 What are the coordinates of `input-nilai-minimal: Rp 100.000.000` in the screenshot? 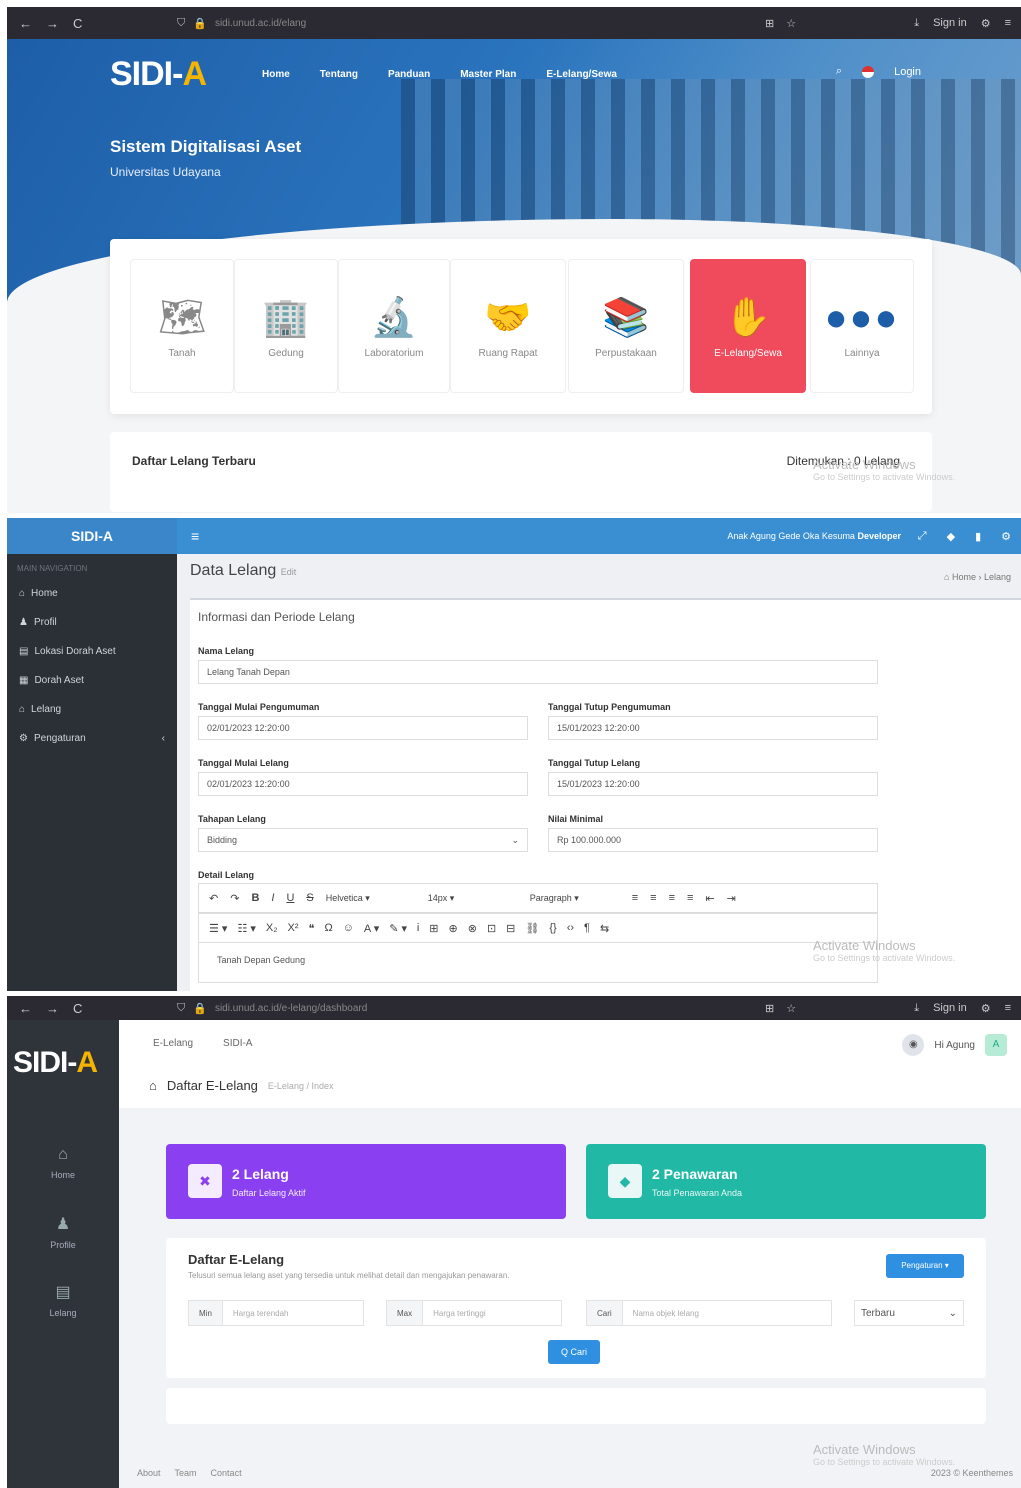 It's located at (713, 840).